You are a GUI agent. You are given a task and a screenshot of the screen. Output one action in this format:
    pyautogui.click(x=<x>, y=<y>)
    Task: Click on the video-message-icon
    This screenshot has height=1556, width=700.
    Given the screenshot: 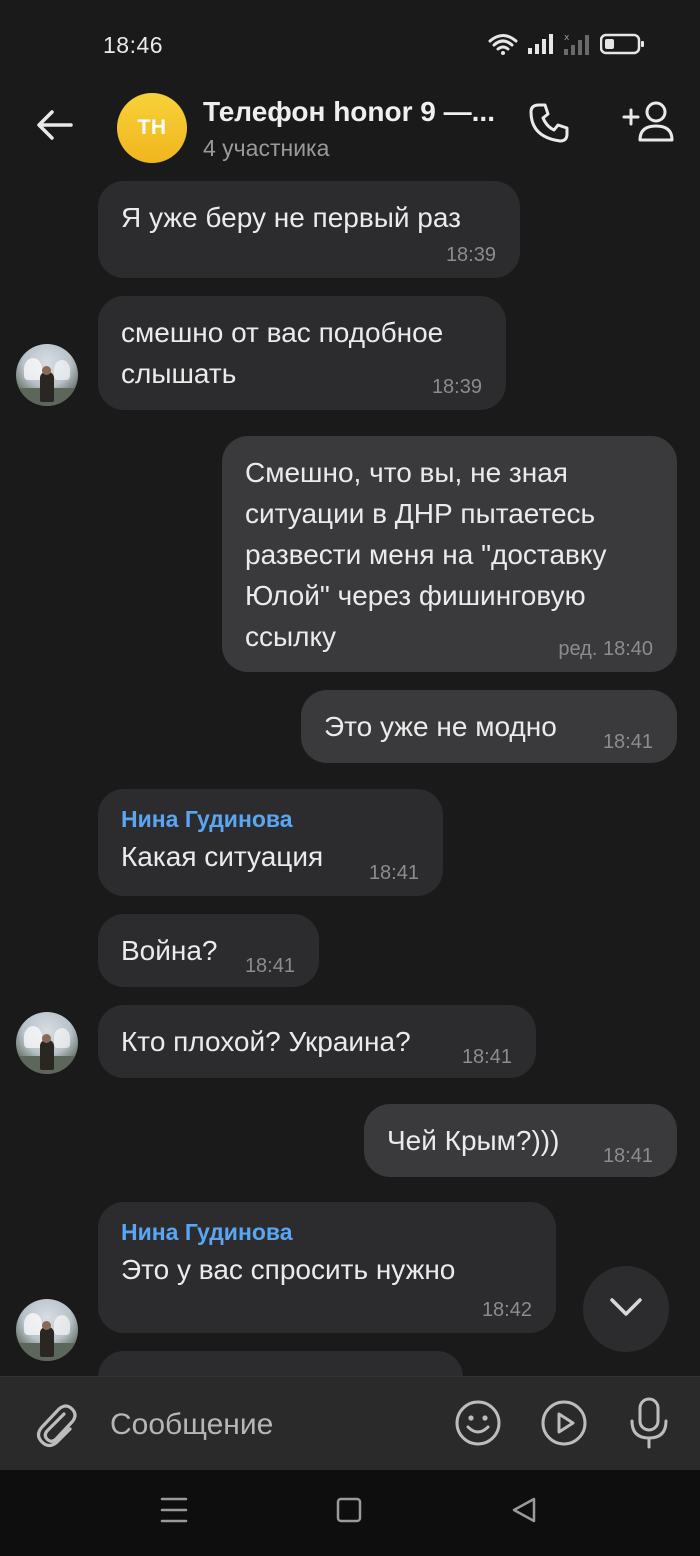 What is the action you would take?
    pyautogui.click(x=564, y=1425)
    